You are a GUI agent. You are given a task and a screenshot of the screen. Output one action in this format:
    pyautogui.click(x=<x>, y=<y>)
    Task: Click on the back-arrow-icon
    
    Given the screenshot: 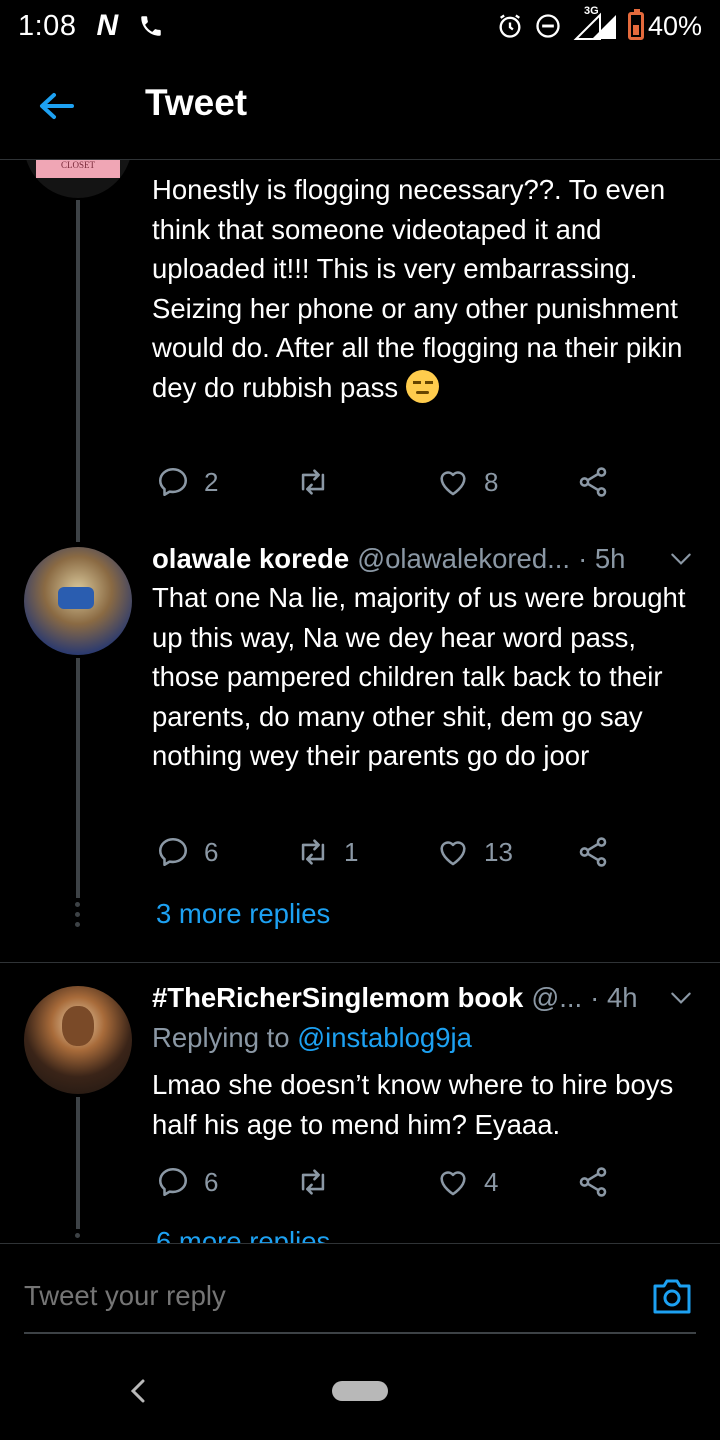 What is the action you would take?
    pyautogui.click(x=56, y=106)
    